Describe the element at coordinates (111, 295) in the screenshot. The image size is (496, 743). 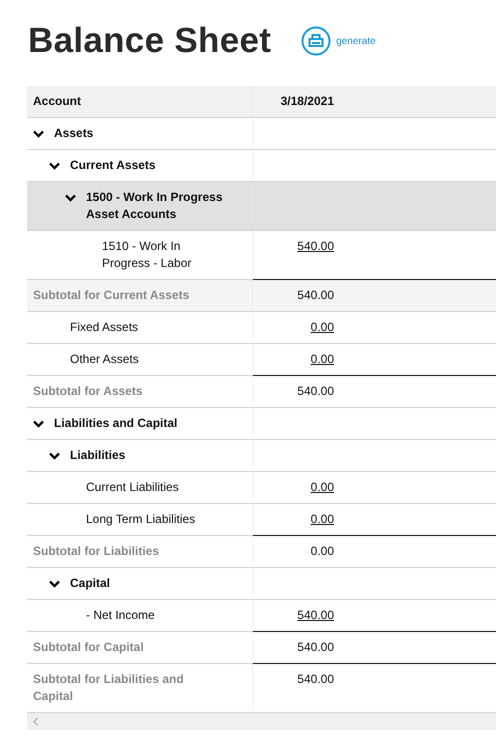
I see `subtotal-label: Subtotal for Current Assets` at that location.